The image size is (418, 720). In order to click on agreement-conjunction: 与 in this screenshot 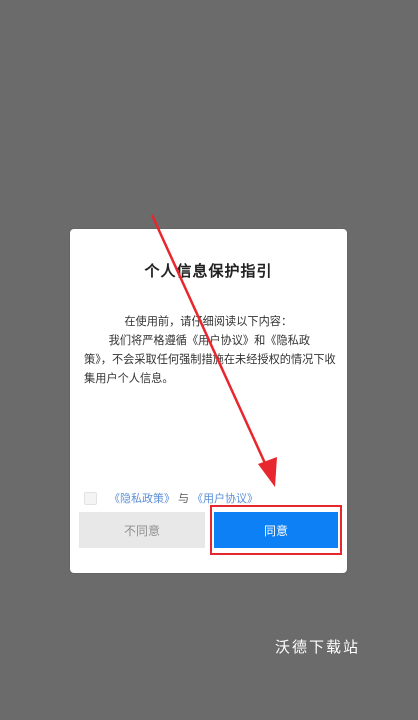, I will do `click(183, 498)`.